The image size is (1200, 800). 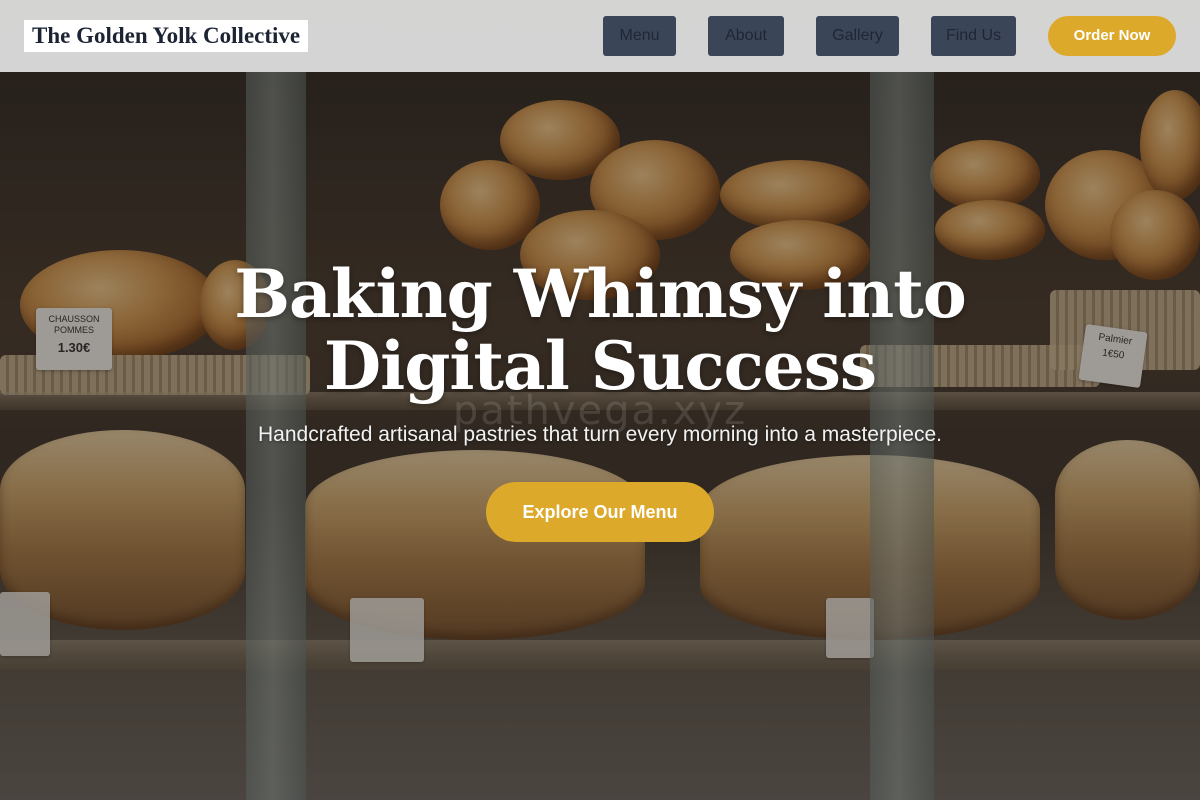 I want to click on site-logo: The Golden Yolk Collective, so click(x=166, y=36).